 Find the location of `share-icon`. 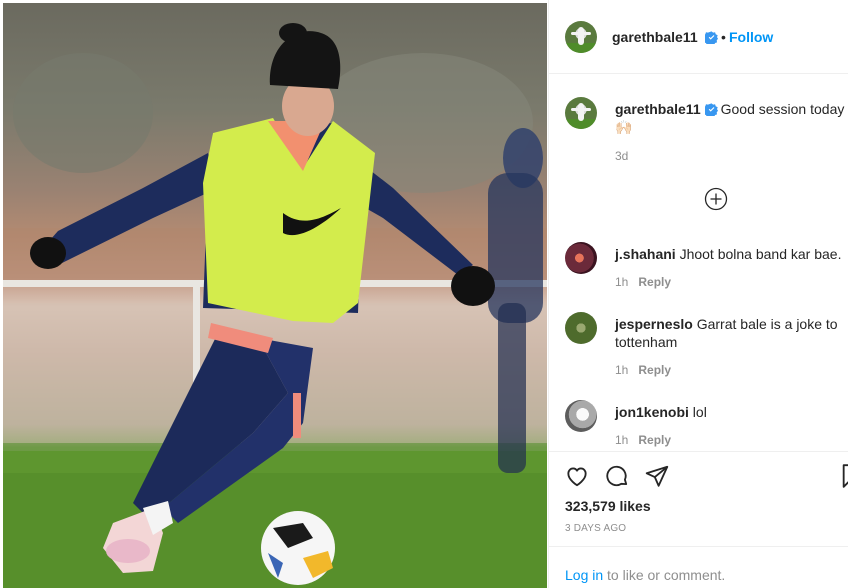

share-icon is located at coordinates (657, 476).